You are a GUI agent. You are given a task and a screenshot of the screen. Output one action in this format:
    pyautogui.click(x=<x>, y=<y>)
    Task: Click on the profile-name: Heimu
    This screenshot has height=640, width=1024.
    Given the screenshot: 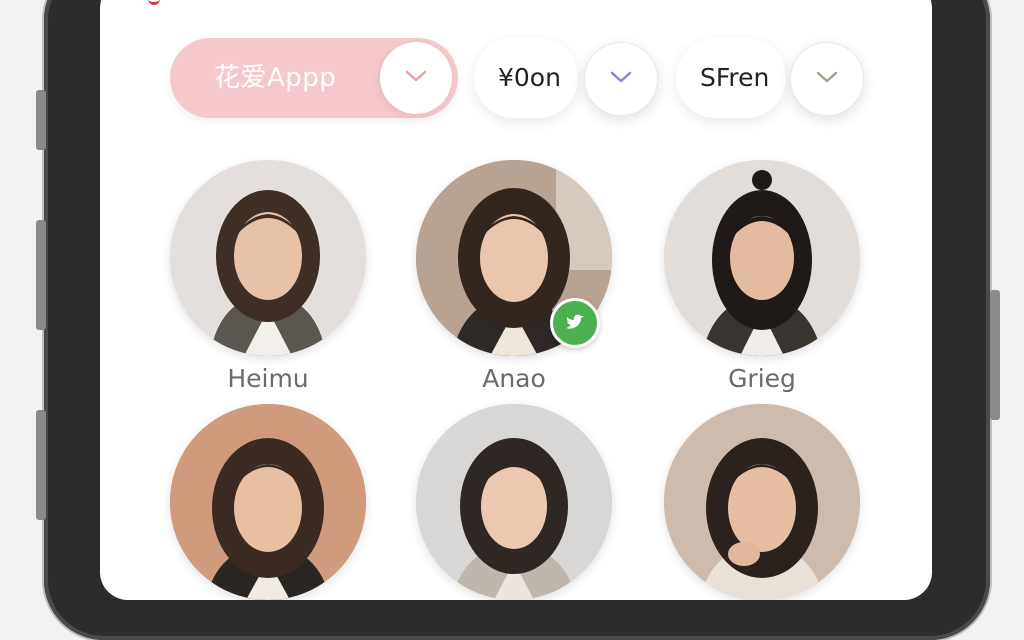 What is the action you would take?
    pyautogui.click(x=268, y=378)
    